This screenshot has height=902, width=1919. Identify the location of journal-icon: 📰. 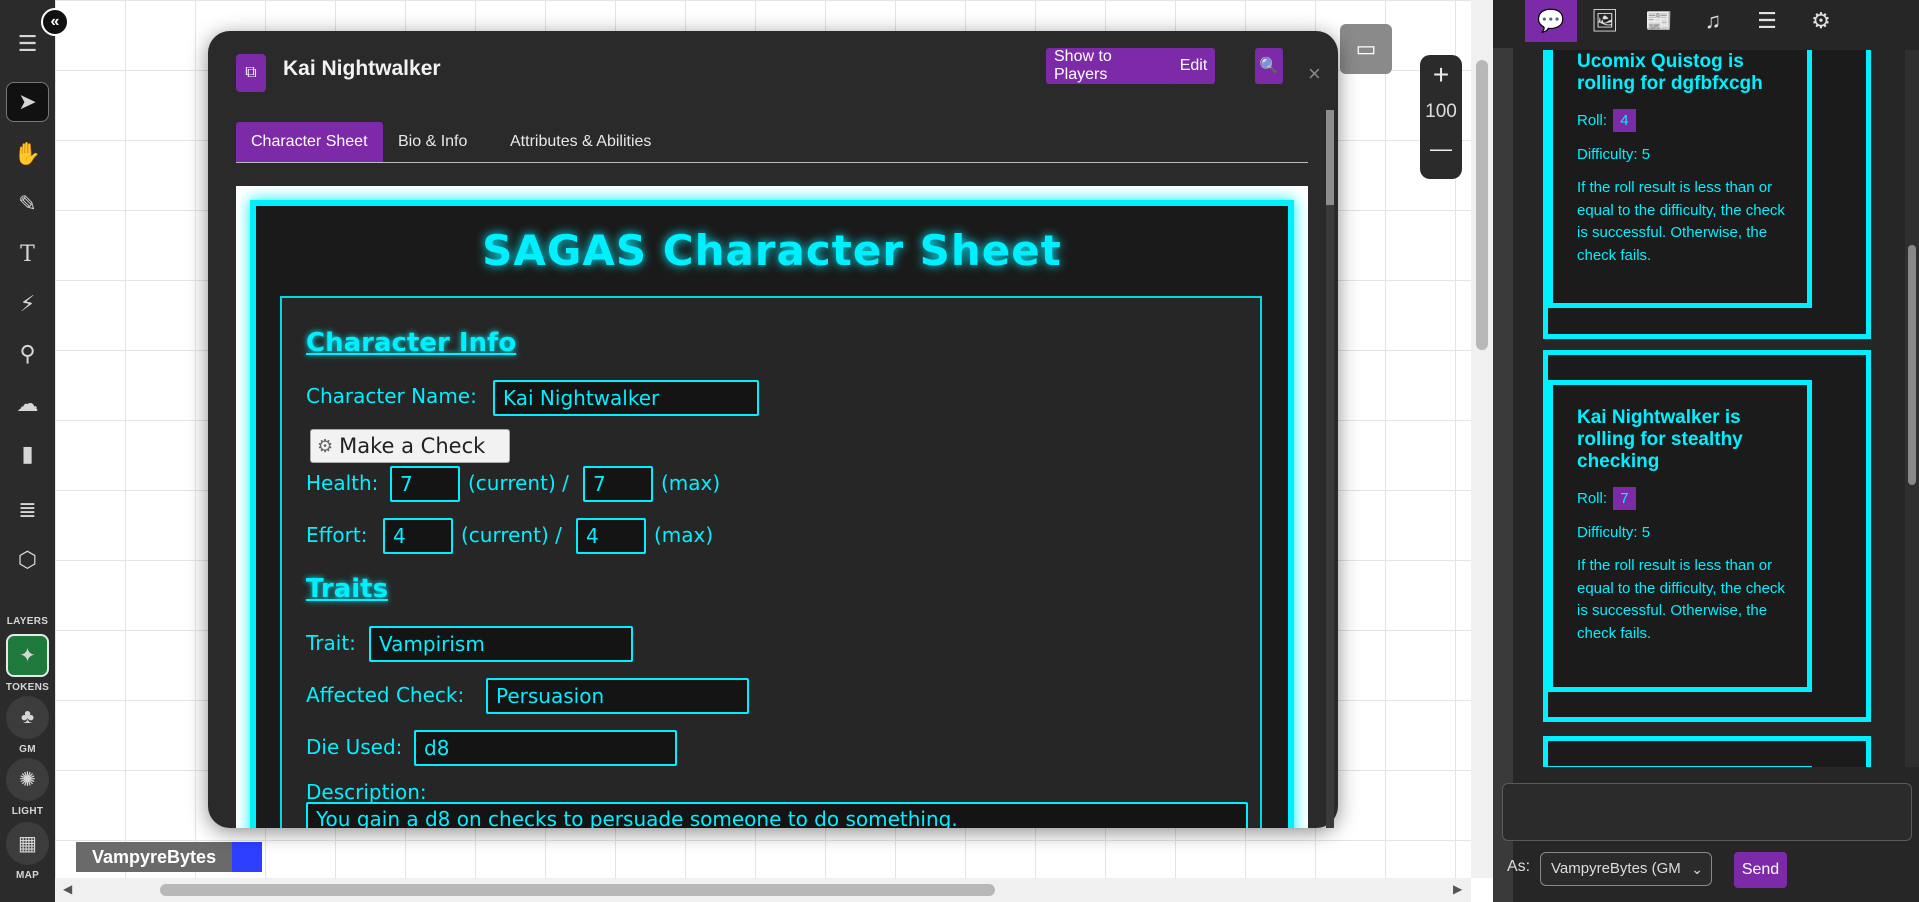
(1659, 21).